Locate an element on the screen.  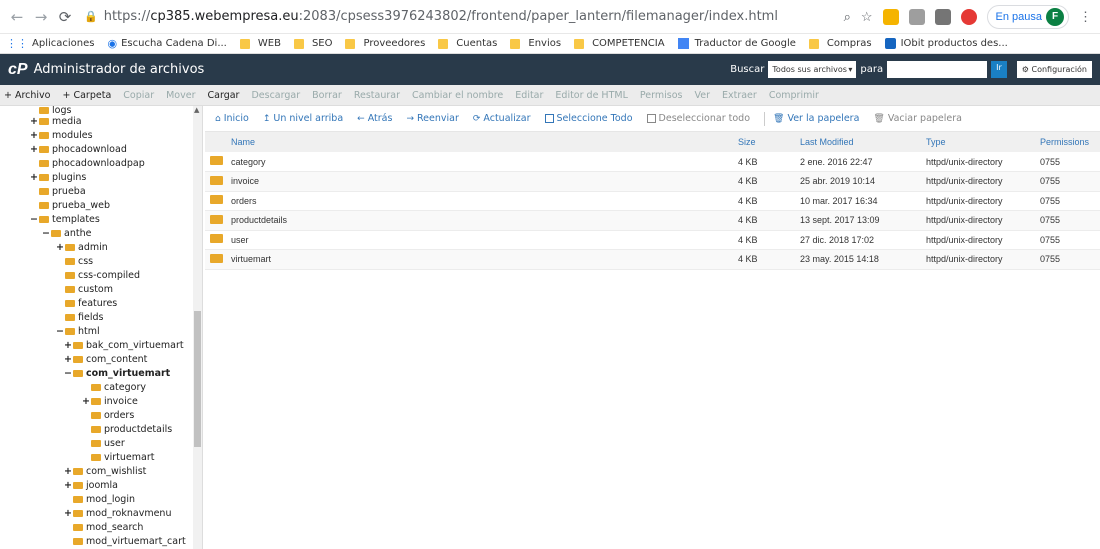
tree-item: mod_login is located at coordinates (101, 499).